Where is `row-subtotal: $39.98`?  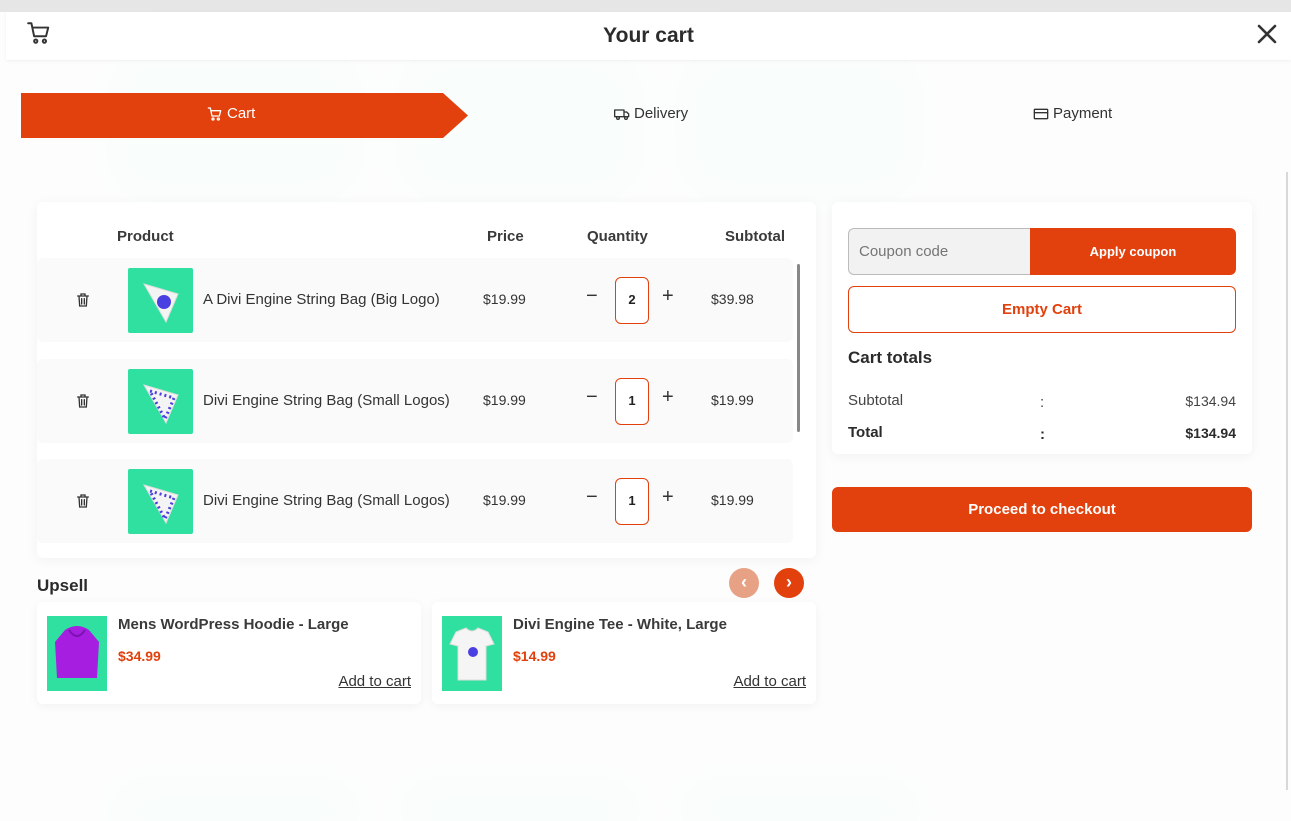 row-subtotal: $39.98 is located at coordinates (732, 299).